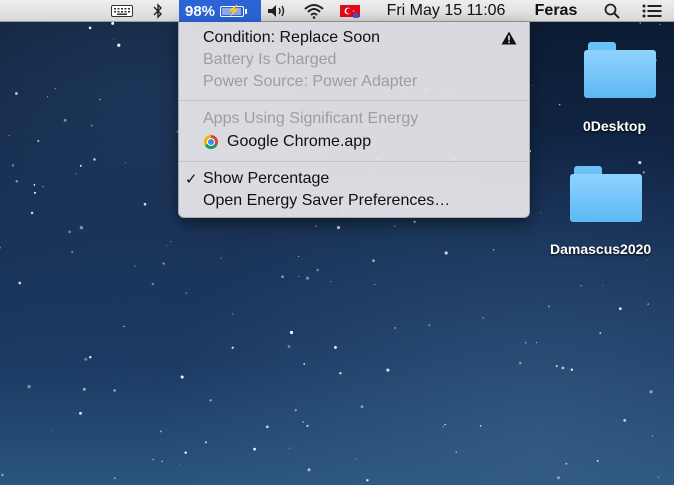  I want to click on desktop-folder-0desktop, so click(620, 72).